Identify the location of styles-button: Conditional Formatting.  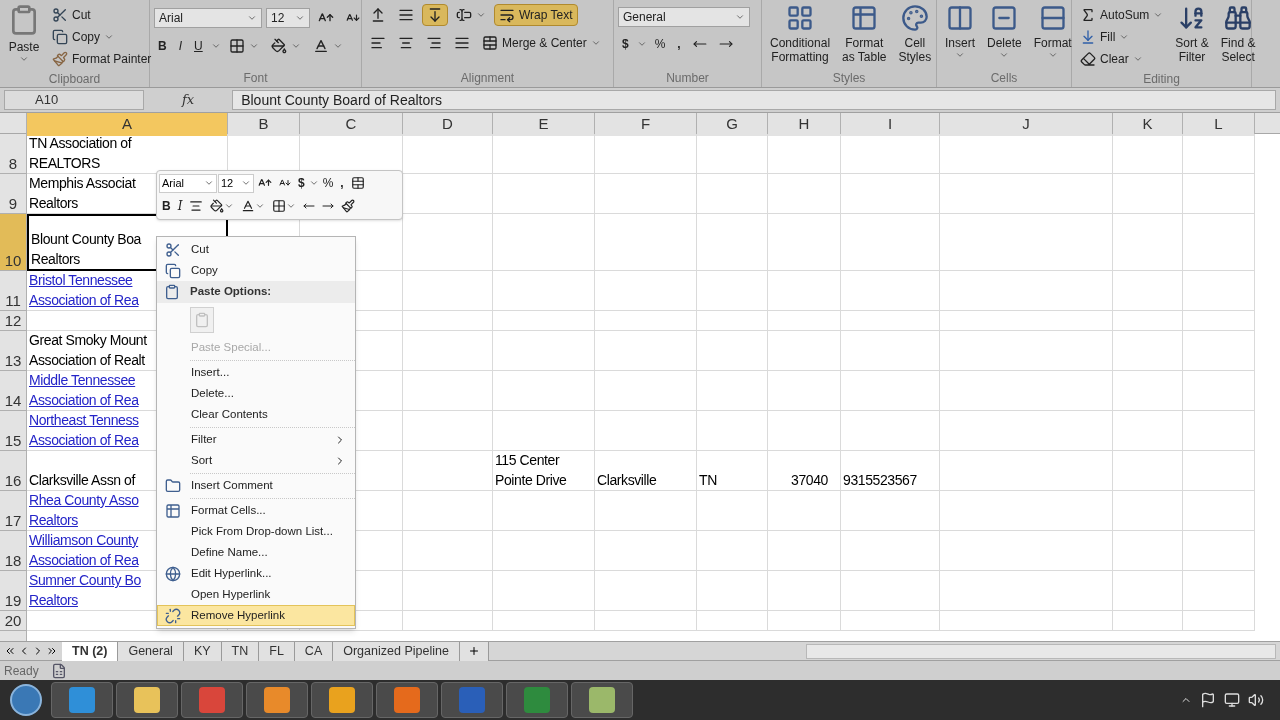
(800, 36).